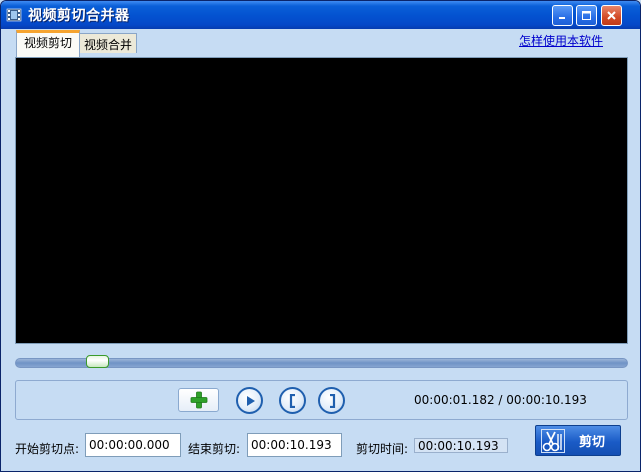 This screenshot has width=641, height=472. I want to click on start-point-label: 开始剪切点:, so click(47, 449).